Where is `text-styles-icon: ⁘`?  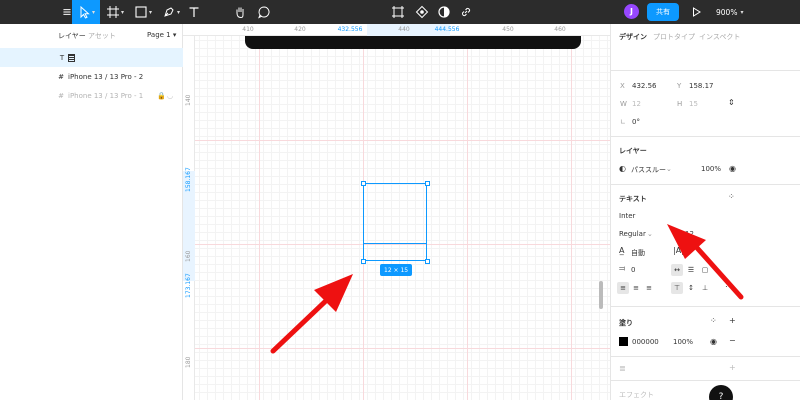
text-styles-icon: ⁘ is located at coordinates (731, 196).